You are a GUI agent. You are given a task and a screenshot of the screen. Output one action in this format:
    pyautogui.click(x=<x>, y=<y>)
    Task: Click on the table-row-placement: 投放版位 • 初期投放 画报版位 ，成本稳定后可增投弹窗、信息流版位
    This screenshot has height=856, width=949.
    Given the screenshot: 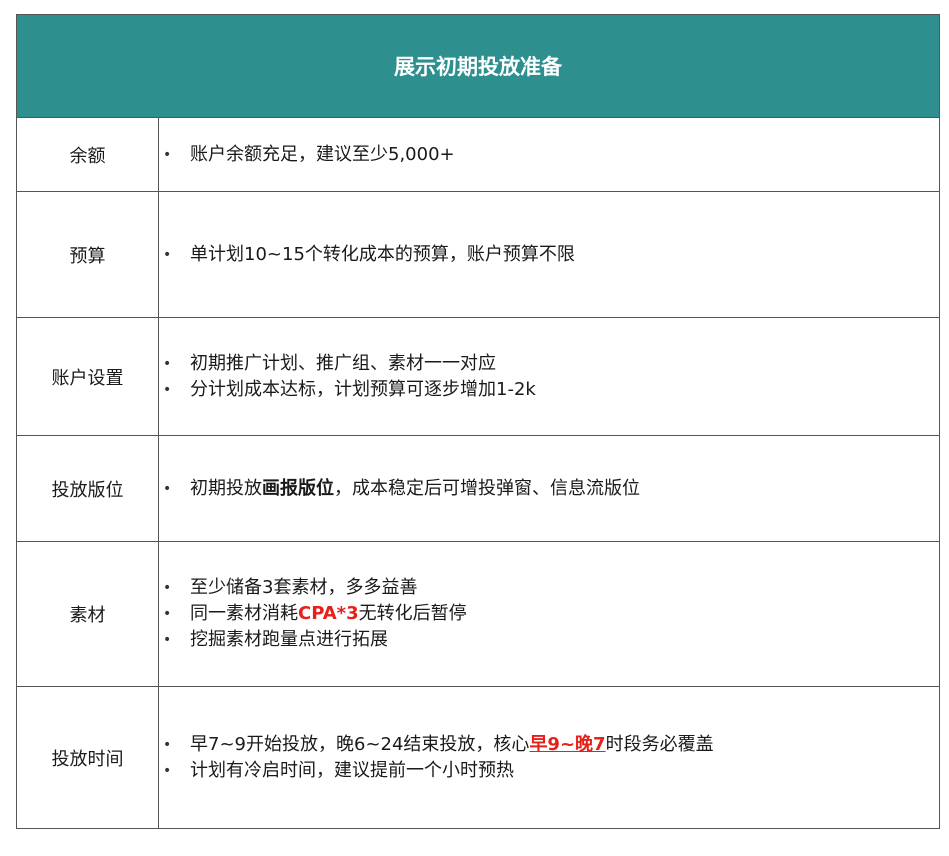 What is the action you would take?
    pyautogui.click(x=478, y=489)
    